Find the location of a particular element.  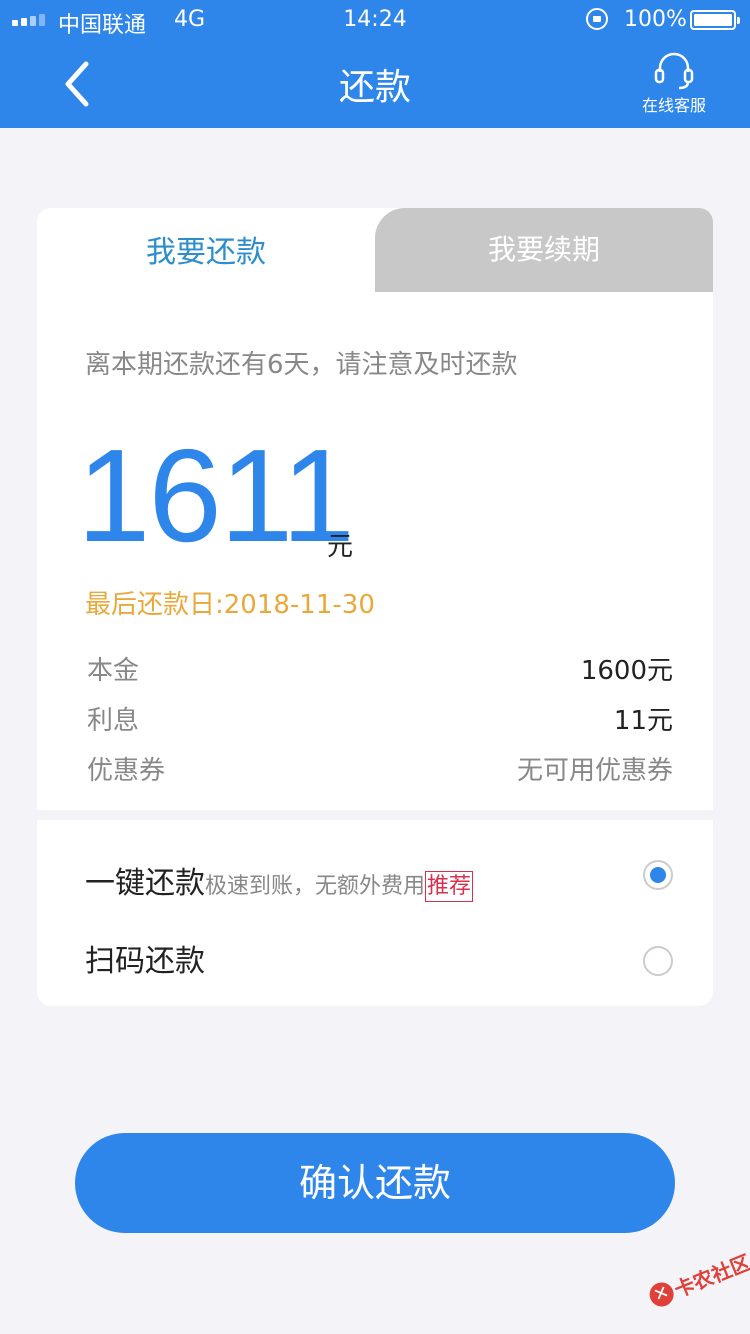

method-hint: 极速到账，无额外费用 is located at coordinates (315, 886).